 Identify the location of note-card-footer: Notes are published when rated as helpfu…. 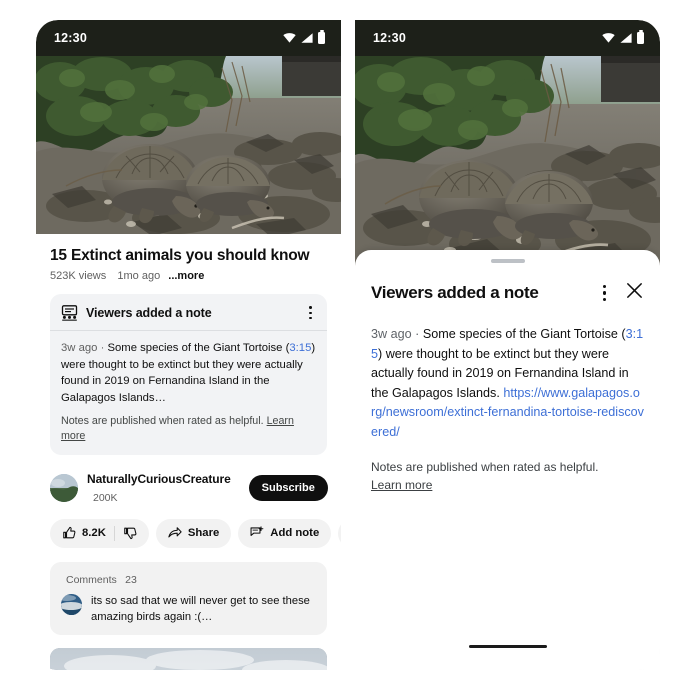
(188, 429).